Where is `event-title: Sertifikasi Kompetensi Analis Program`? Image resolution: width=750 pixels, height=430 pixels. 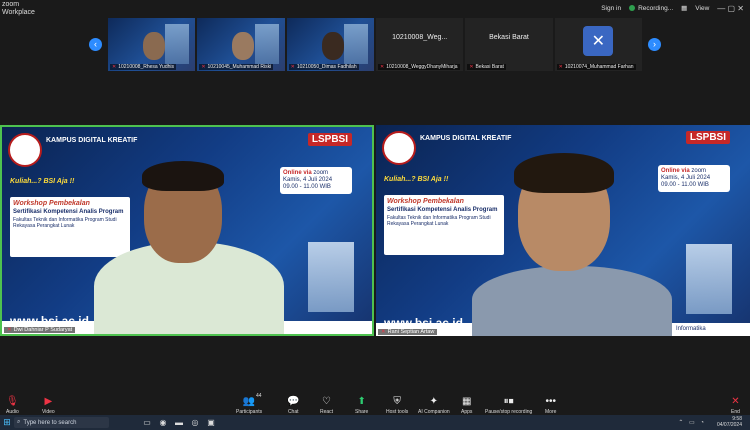
event-title: Sertifikasi Kompetensi Analis Program is located at coordinates (68, 212).